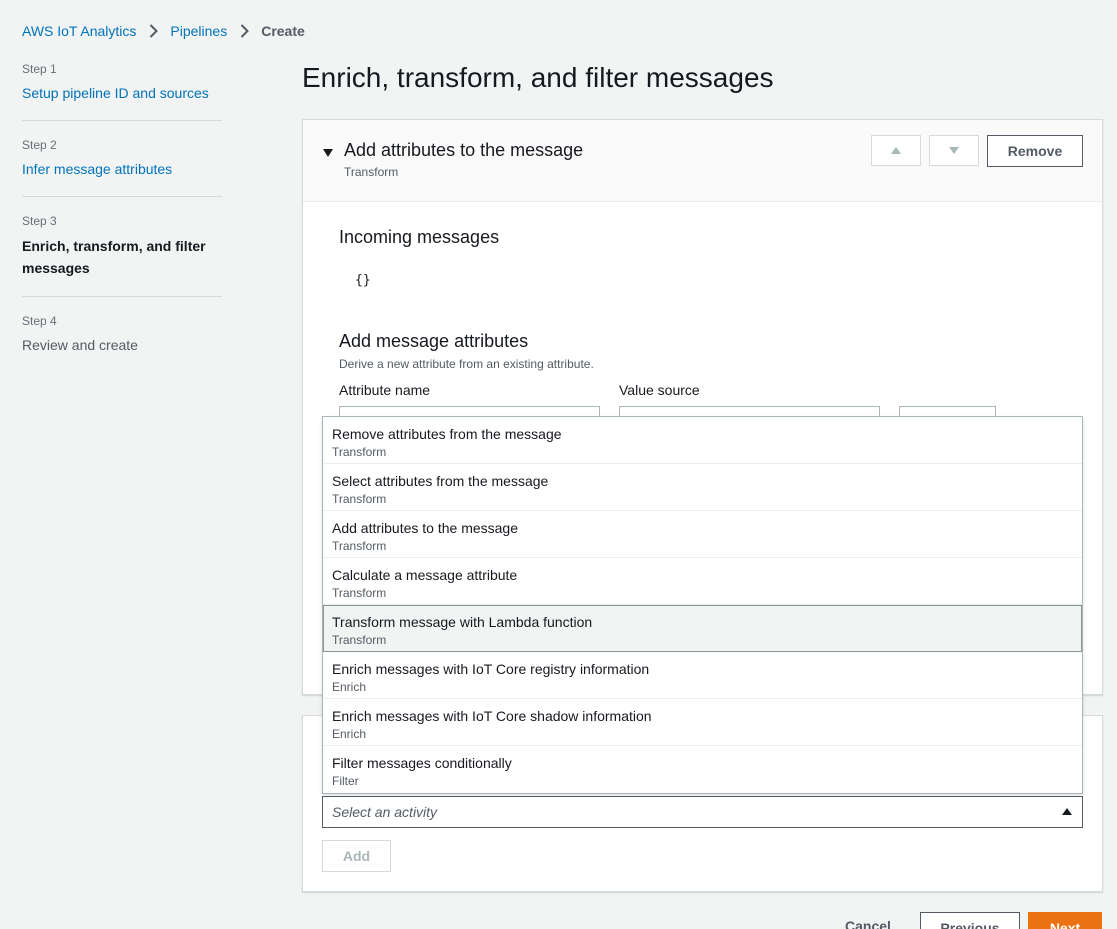 This screenshot has height=929, width=1117. What do you see at coordinates (356, 856) in the screenshot?
I see `add-activity-button: Add` at bounding box center [356, 856].